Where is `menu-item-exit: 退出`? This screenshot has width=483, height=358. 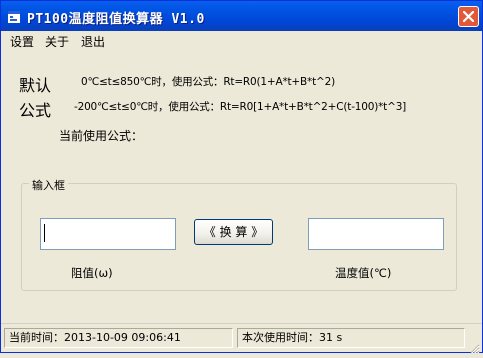
menu-item-exit: 退出 is located at coordinates (93, 41).